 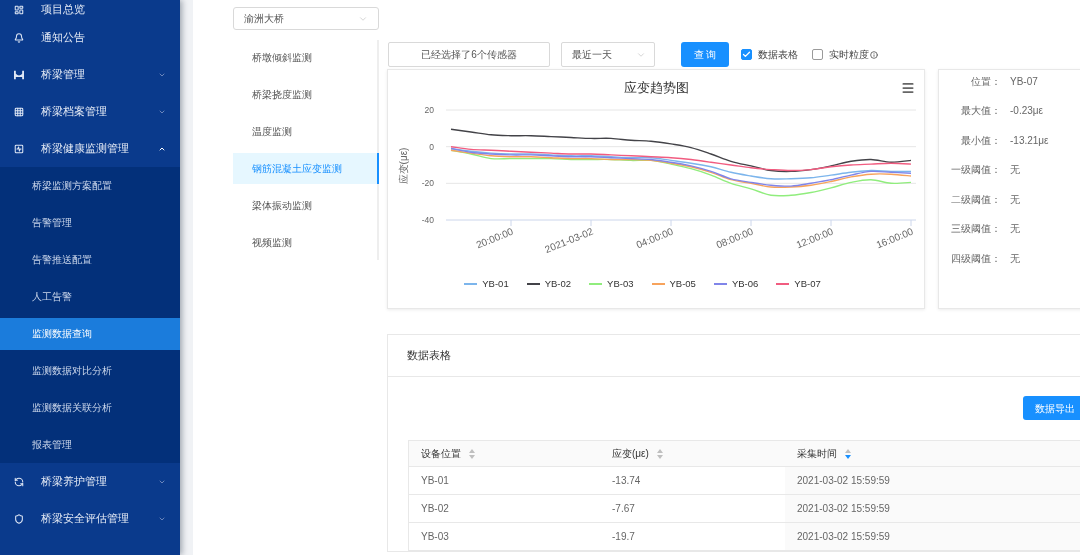 I want to click on info-label: 最小值：, so click(x=980, y=140).